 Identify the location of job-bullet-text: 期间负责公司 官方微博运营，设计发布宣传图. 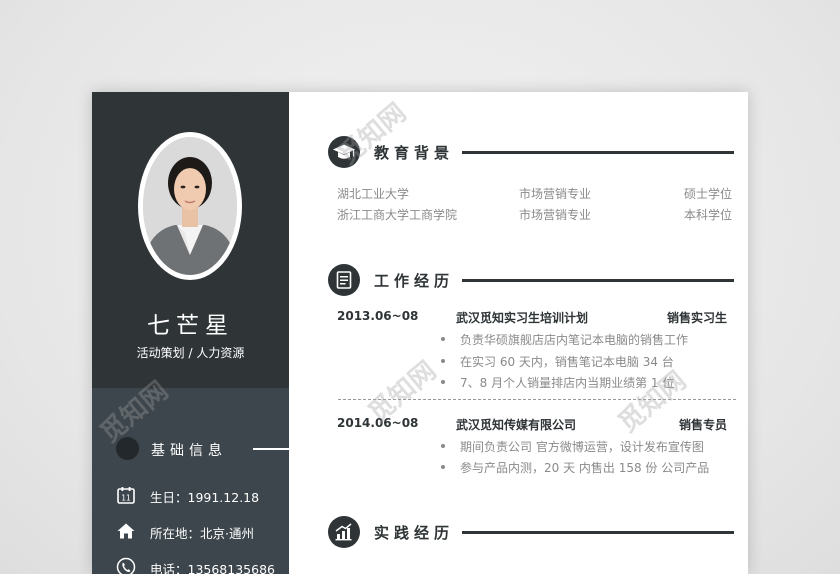
(582, 447).